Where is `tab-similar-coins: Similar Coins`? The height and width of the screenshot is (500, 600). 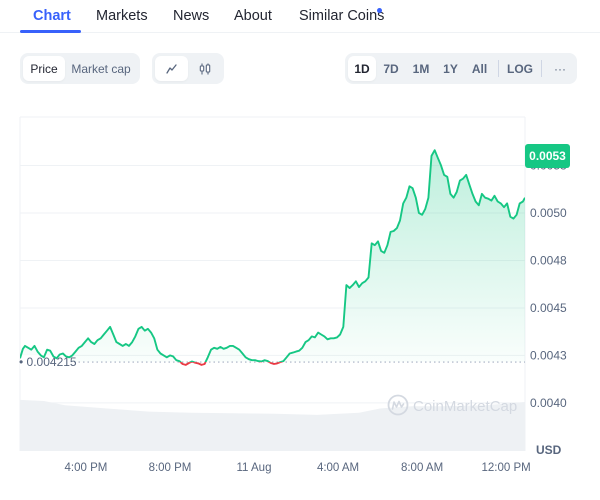
tab-similar-coins: Similar Coins is located at coordinates (341, 16).